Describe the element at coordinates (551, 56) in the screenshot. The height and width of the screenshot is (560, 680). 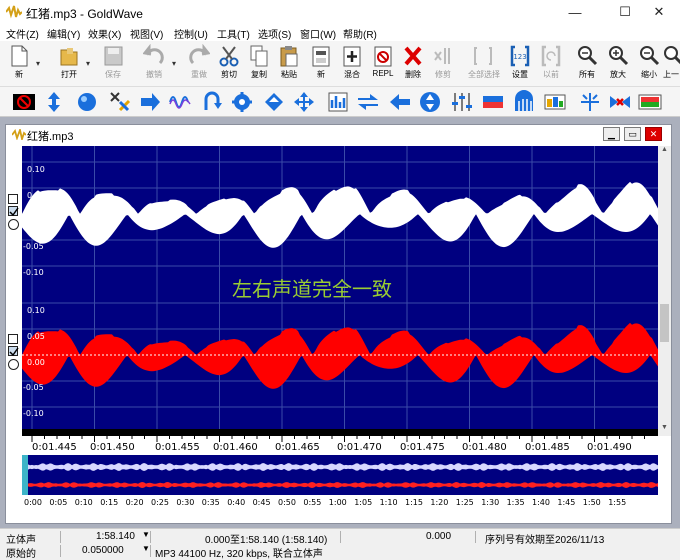
I see `previous-icon` at that location.